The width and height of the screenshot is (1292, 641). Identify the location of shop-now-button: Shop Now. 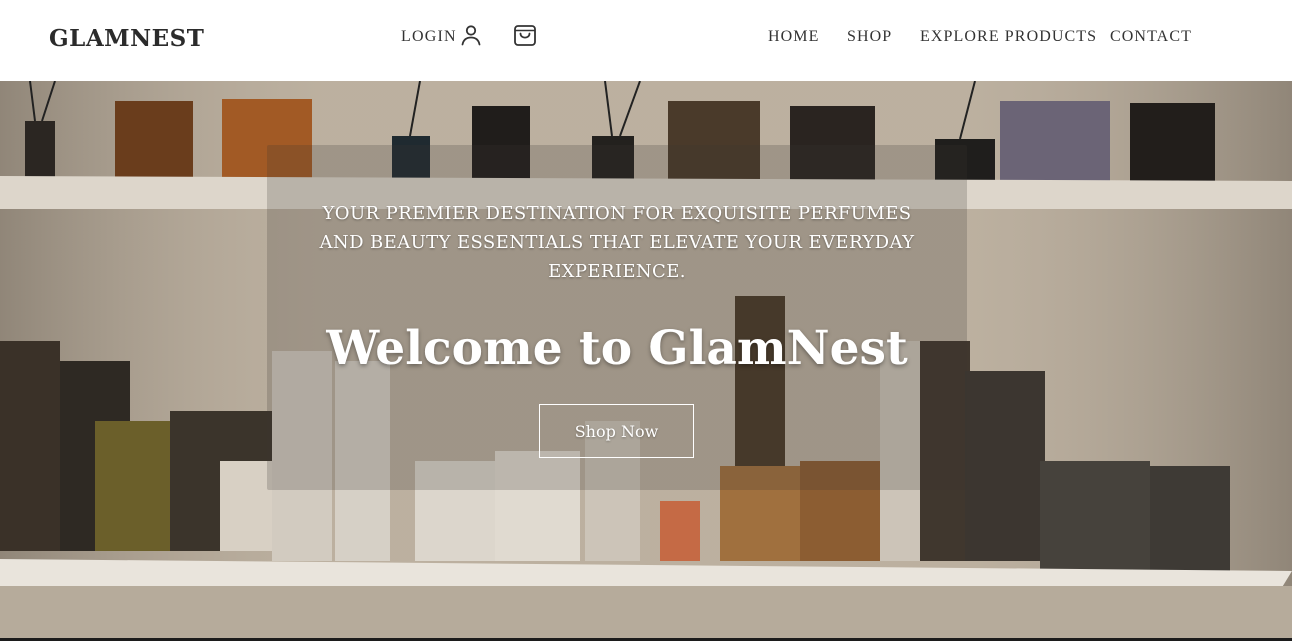
(616, 431).